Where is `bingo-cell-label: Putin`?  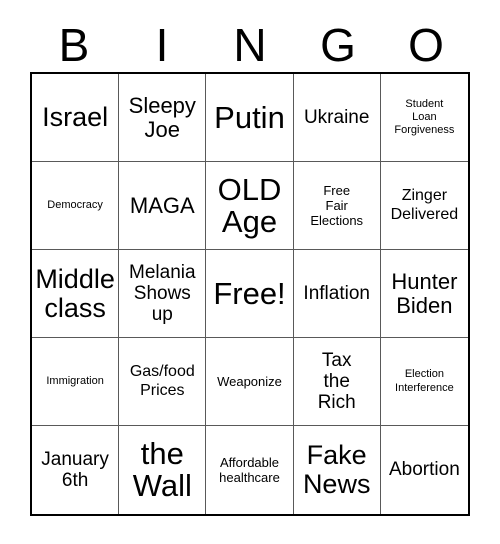
bingo-cell-label: Putin is located at coordinates (249, 117).